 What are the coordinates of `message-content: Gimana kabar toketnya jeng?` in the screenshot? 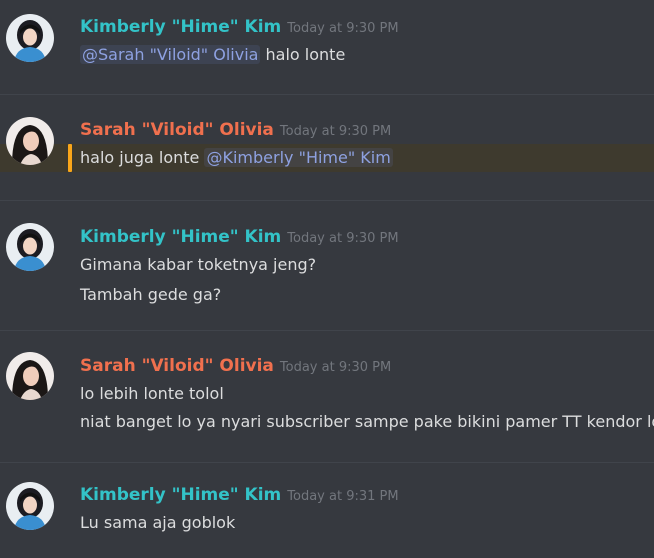 It's located at (198, 265).